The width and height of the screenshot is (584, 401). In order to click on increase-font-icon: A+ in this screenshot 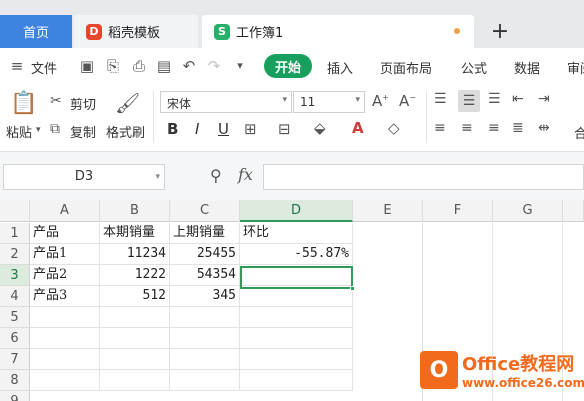, I will do `click(380, 101)`.